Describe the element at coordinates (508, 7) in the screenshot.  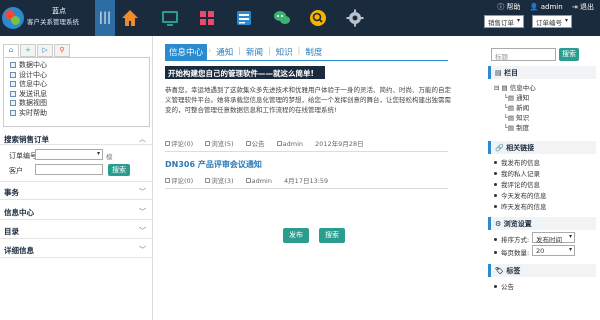
I see `help-link: ⓘ 帮助` at that location.